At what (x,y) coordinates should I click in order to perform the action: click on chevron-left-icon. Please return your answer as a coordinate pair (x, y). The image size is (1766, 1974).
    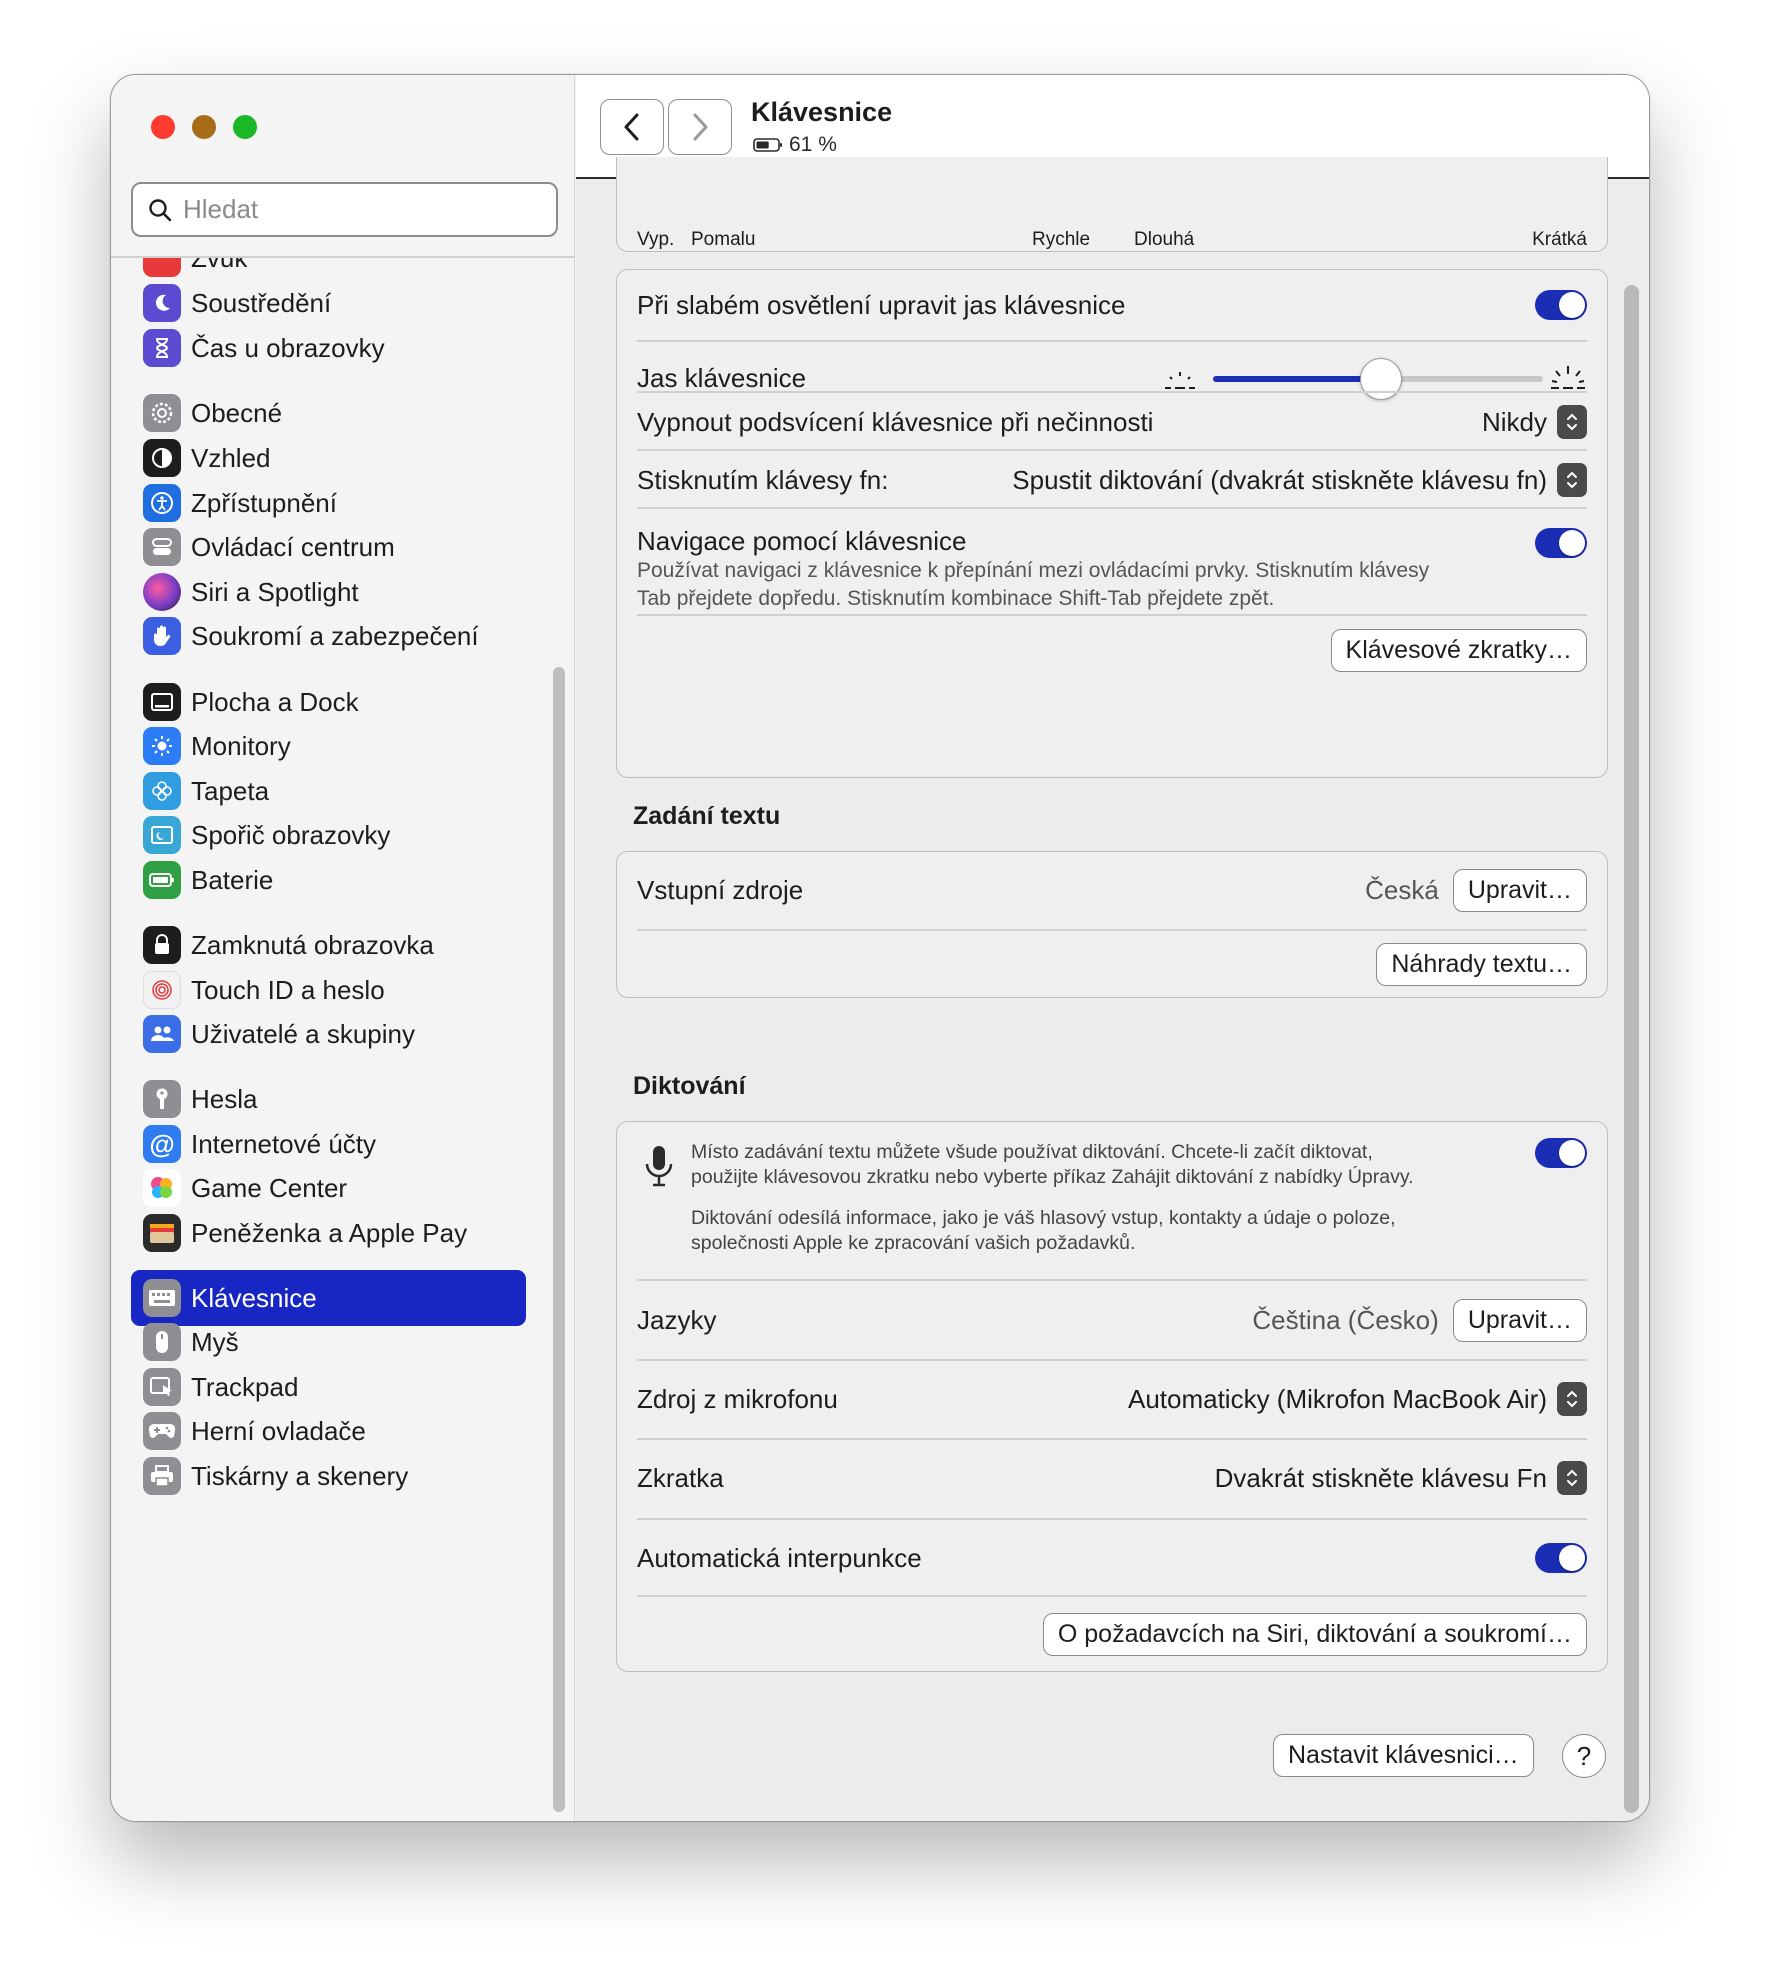
    Looking at the image, I should click on (631, 127).